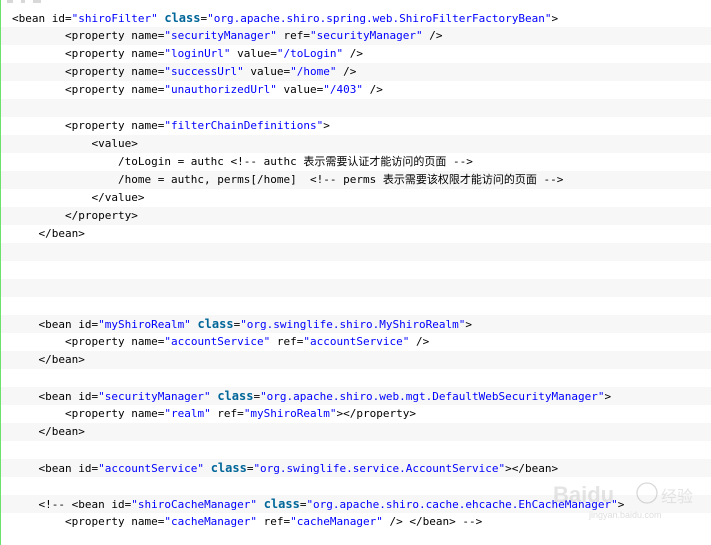 The width and height of the screenshot is (711, 545). I want to click on svg-text: 经验, so click(677, 496).